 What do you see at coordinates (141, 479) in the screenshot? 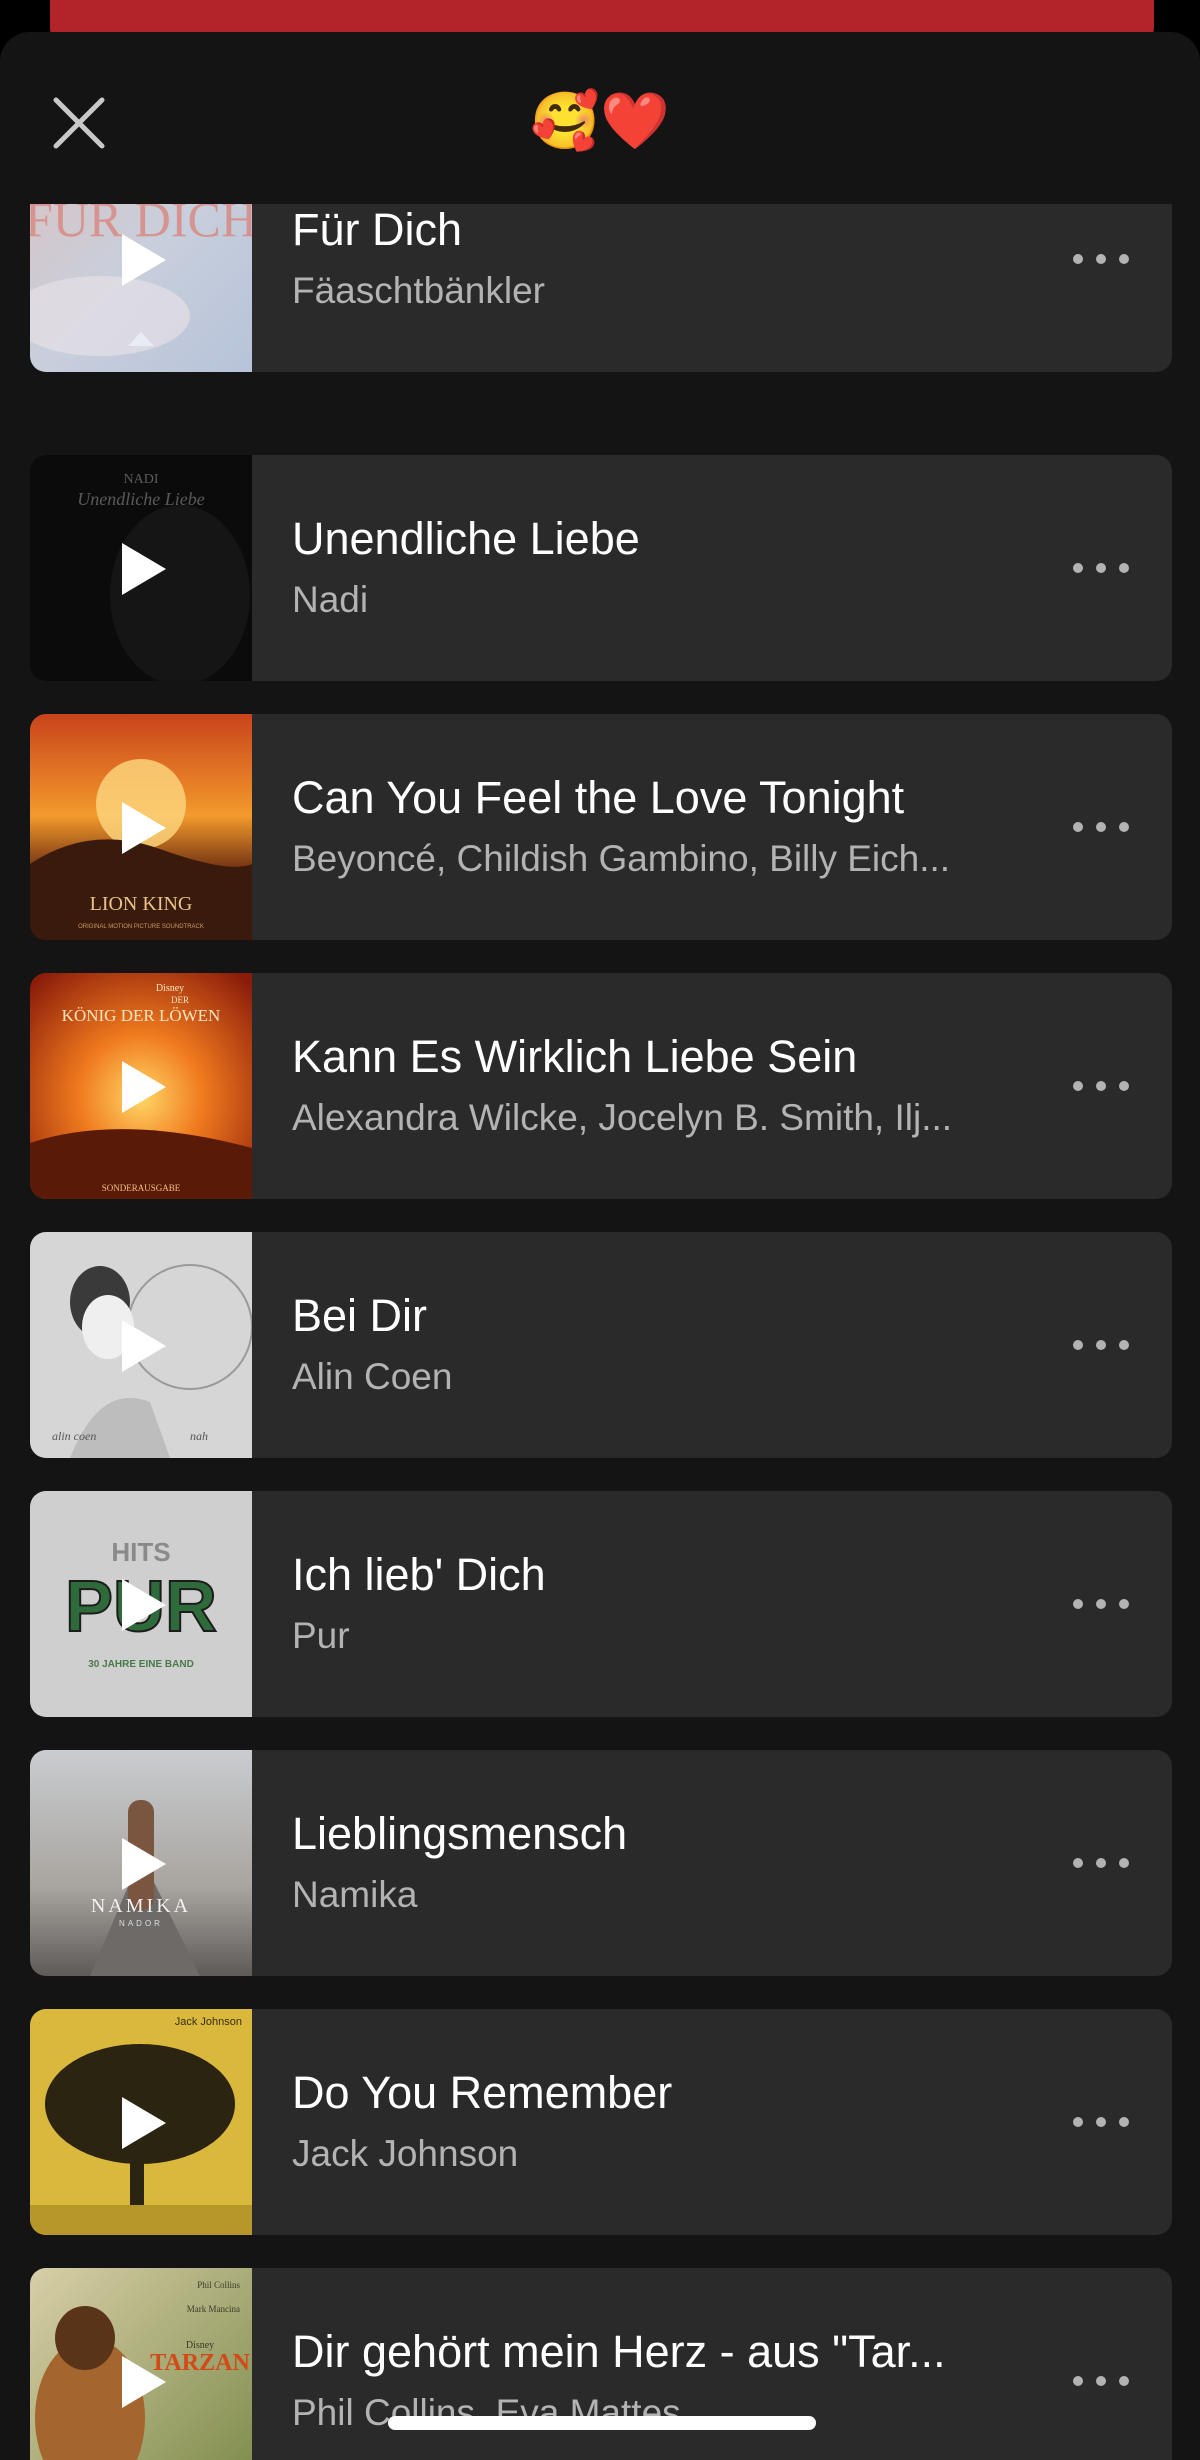
I see `svg-text: NADI` at bounding box center [141, 479].